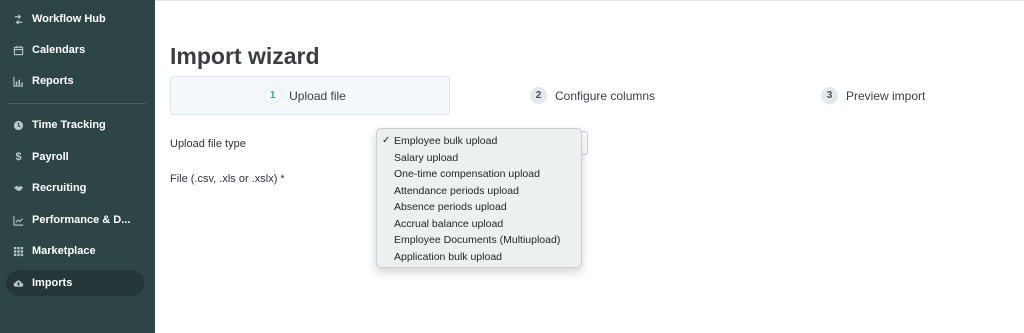  I want to click on step-label: Configure columns, so click(605, 95).